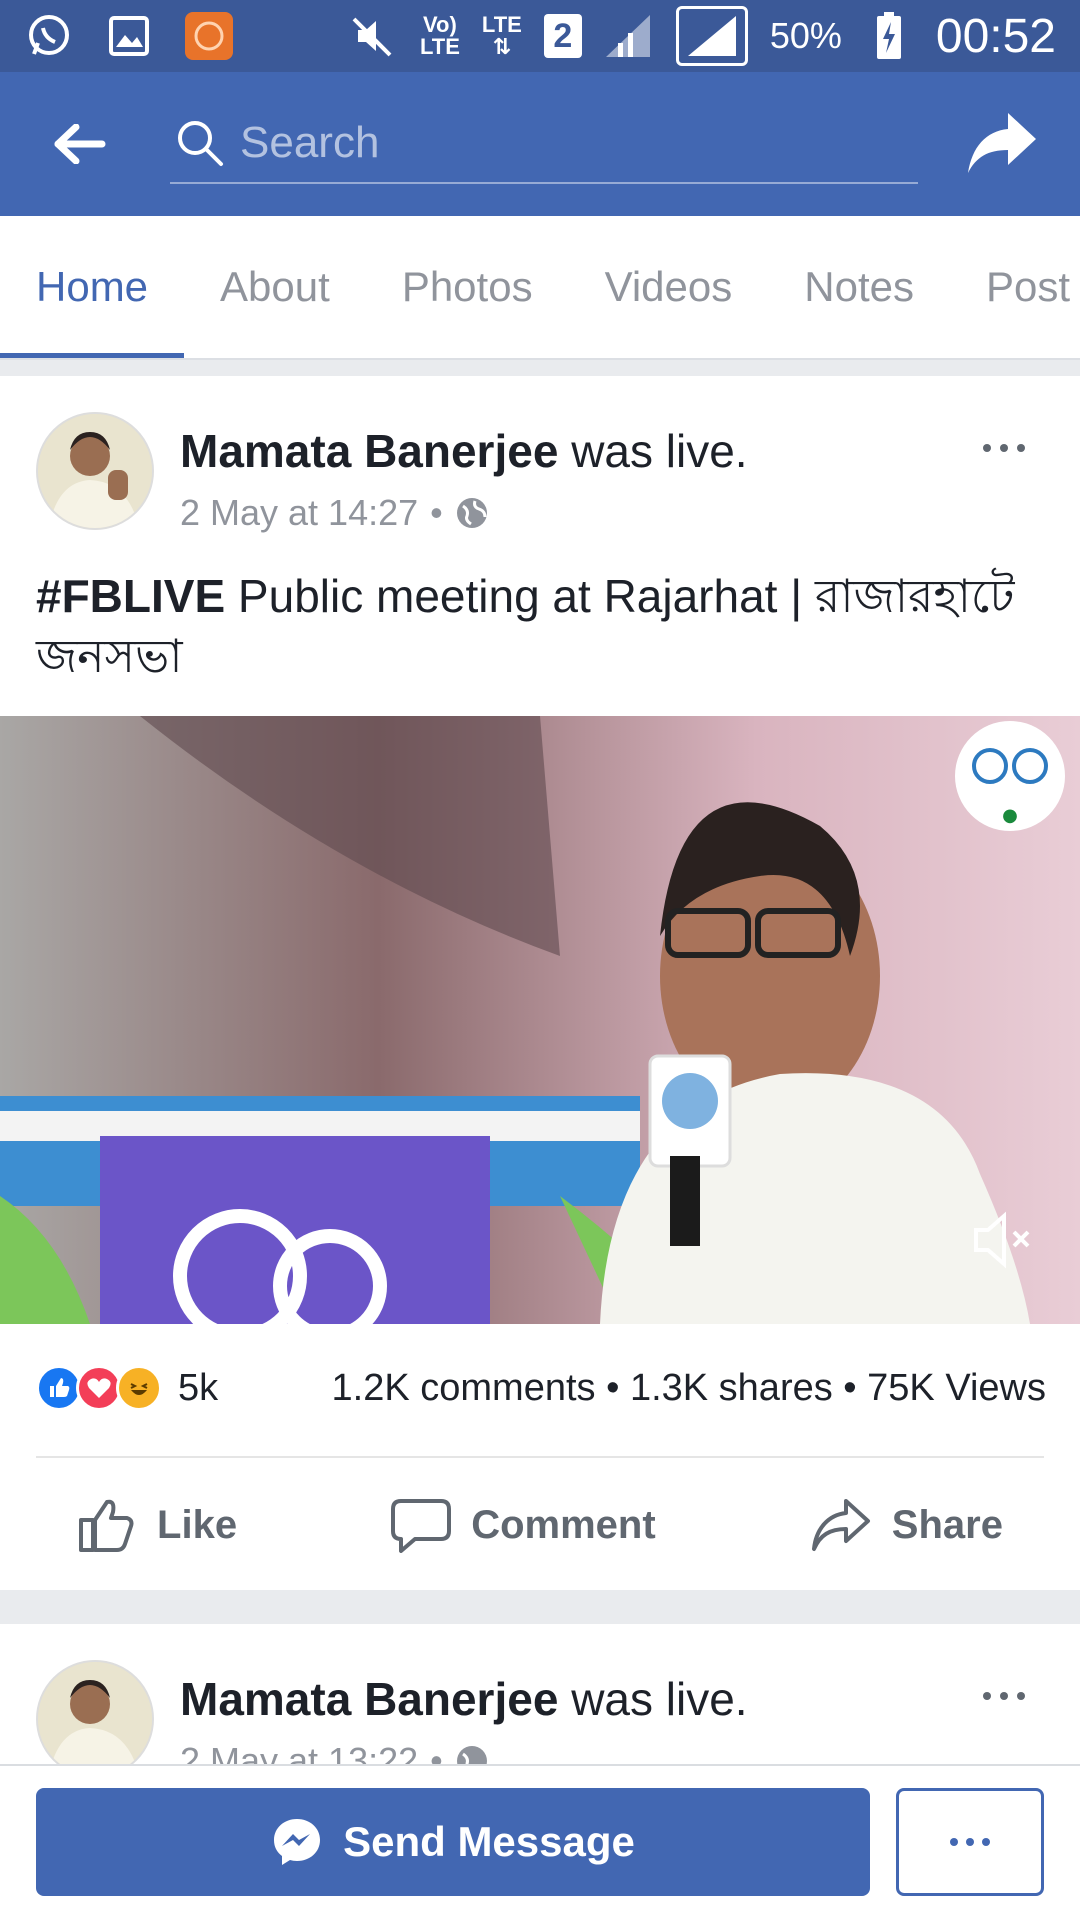 The image size is (1080, 1920). Describe the element at coordinates (859, 287) in the screenshot. I see `tab-notes: Notes` at that location.